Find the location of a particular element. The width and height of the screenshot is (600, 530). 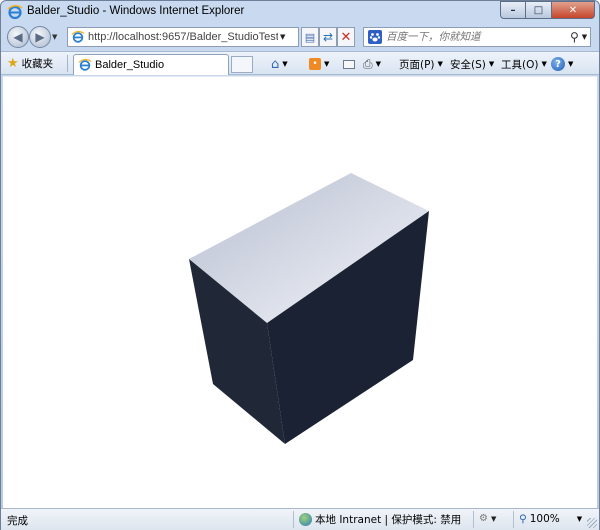

feeds-dropdown-icon: ▼ is located at coordinates (326, 64).